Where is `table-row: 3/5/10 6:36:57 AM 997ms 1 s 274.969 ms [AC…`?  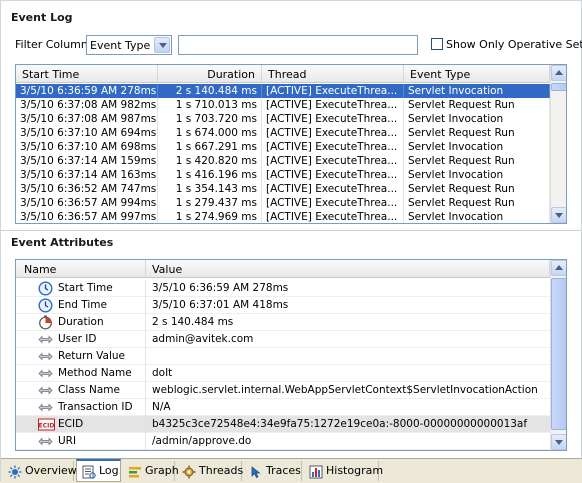
table-row: 3/5/10 6:36:57 AM 997ms 1 s 274.969 ms [AC… is located at coordinates (283, 216).